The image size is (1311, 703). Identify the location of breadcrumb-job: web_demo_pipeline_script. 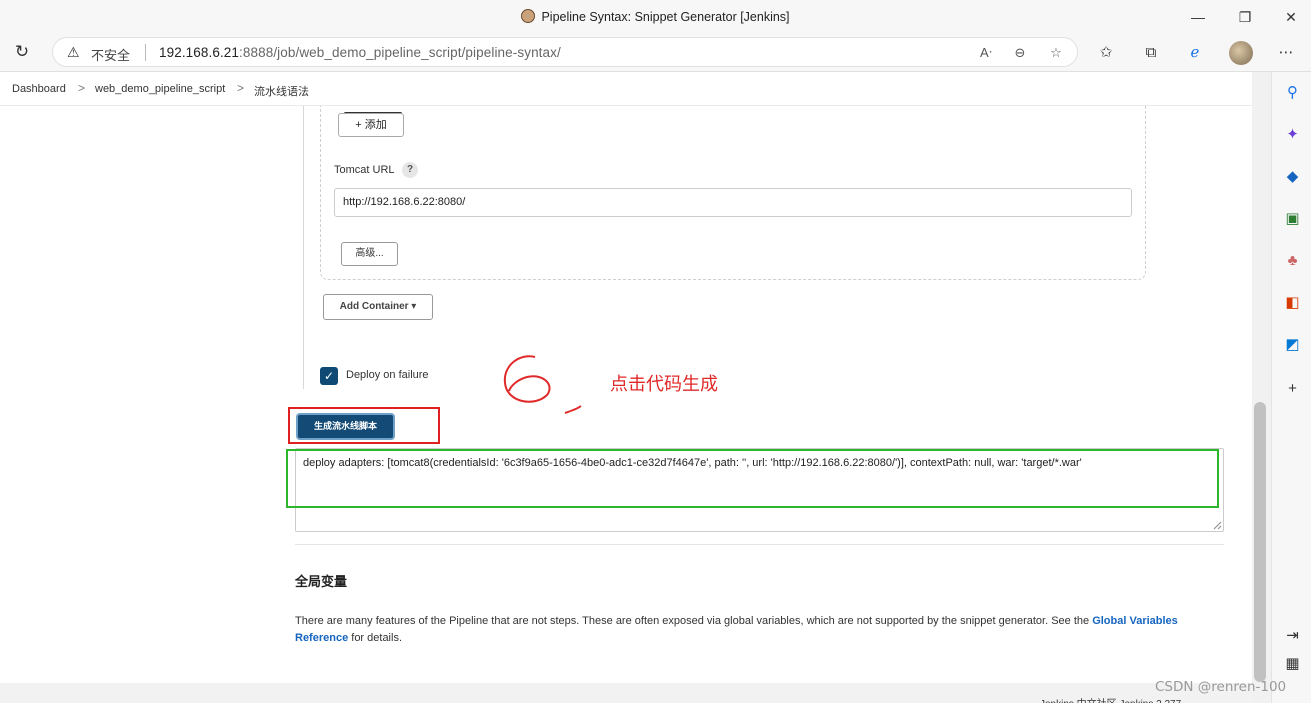
(160, 89).